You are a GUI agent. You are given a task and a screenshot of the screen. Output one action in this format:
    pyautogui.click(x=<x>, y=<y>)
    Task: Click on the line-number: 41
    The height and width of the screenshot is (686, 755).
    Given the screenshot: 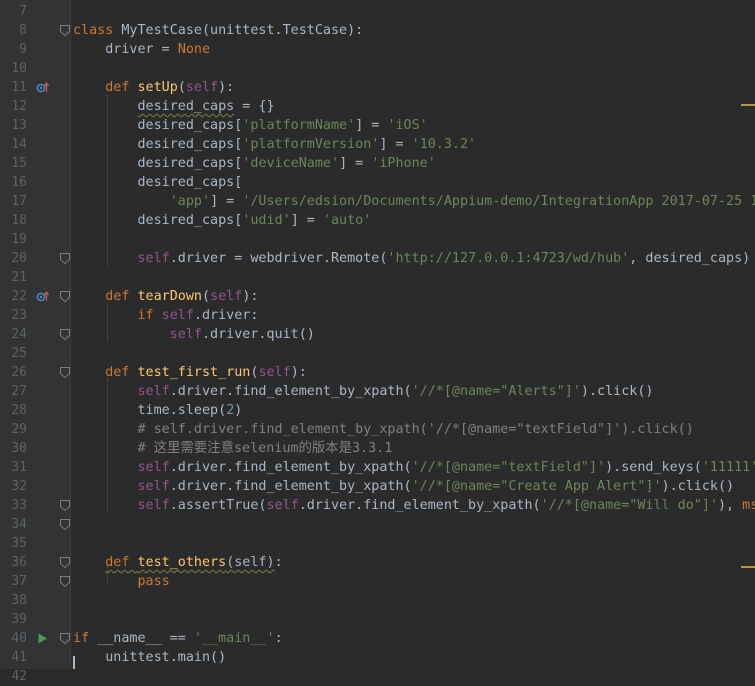 What is the action you would take?
    pyautogui.click(x=19, y=657)
    